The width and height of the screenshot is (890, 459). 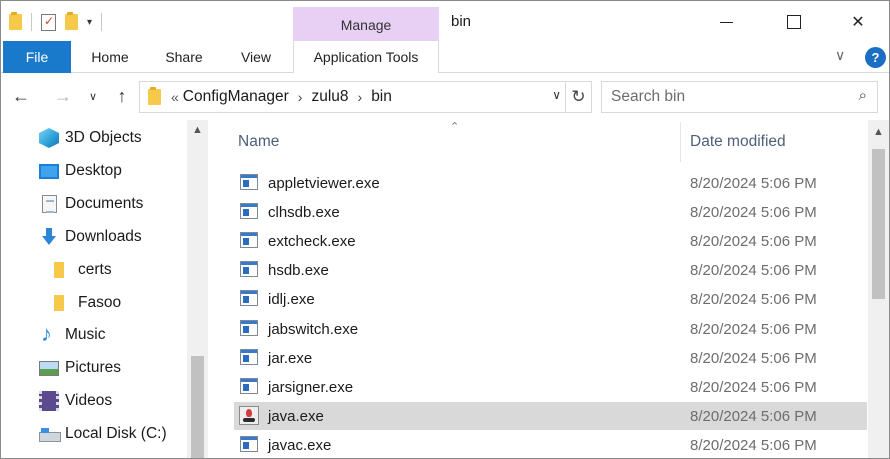 I want to click on tab-application-tools: Application Tools, so click(x=366, y=57).